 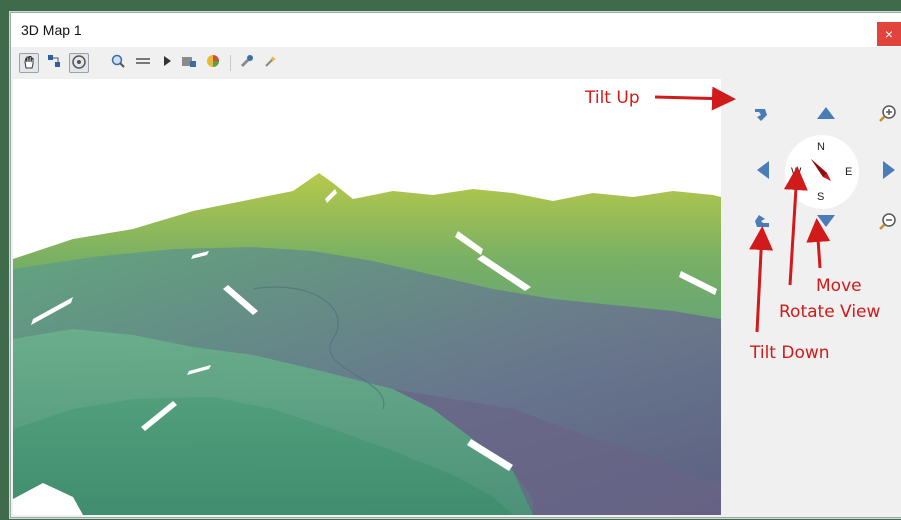 What do you see at coordinates (839, 286) in the screenshot?
I see `move-annotation: Move` at bounding box center [839, 286].